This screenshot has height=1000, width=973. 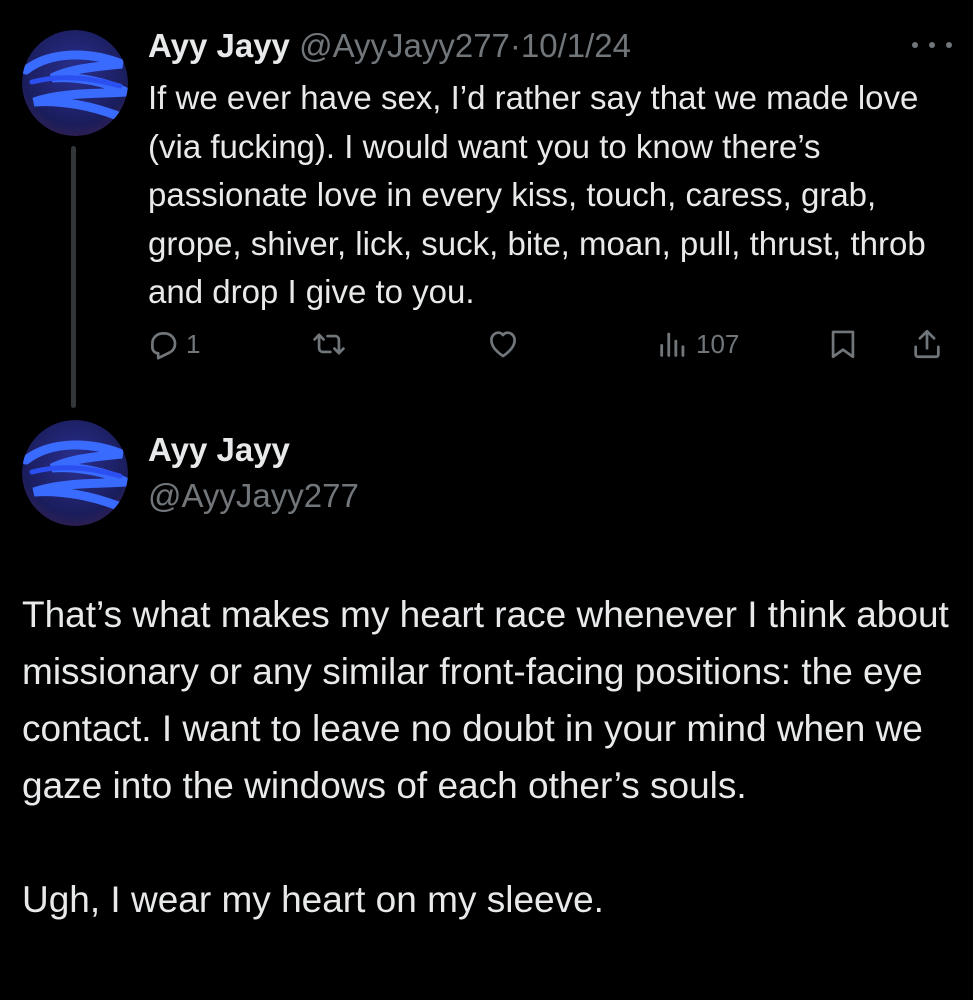 I want to click on like-button, so click(x=506, y=344).